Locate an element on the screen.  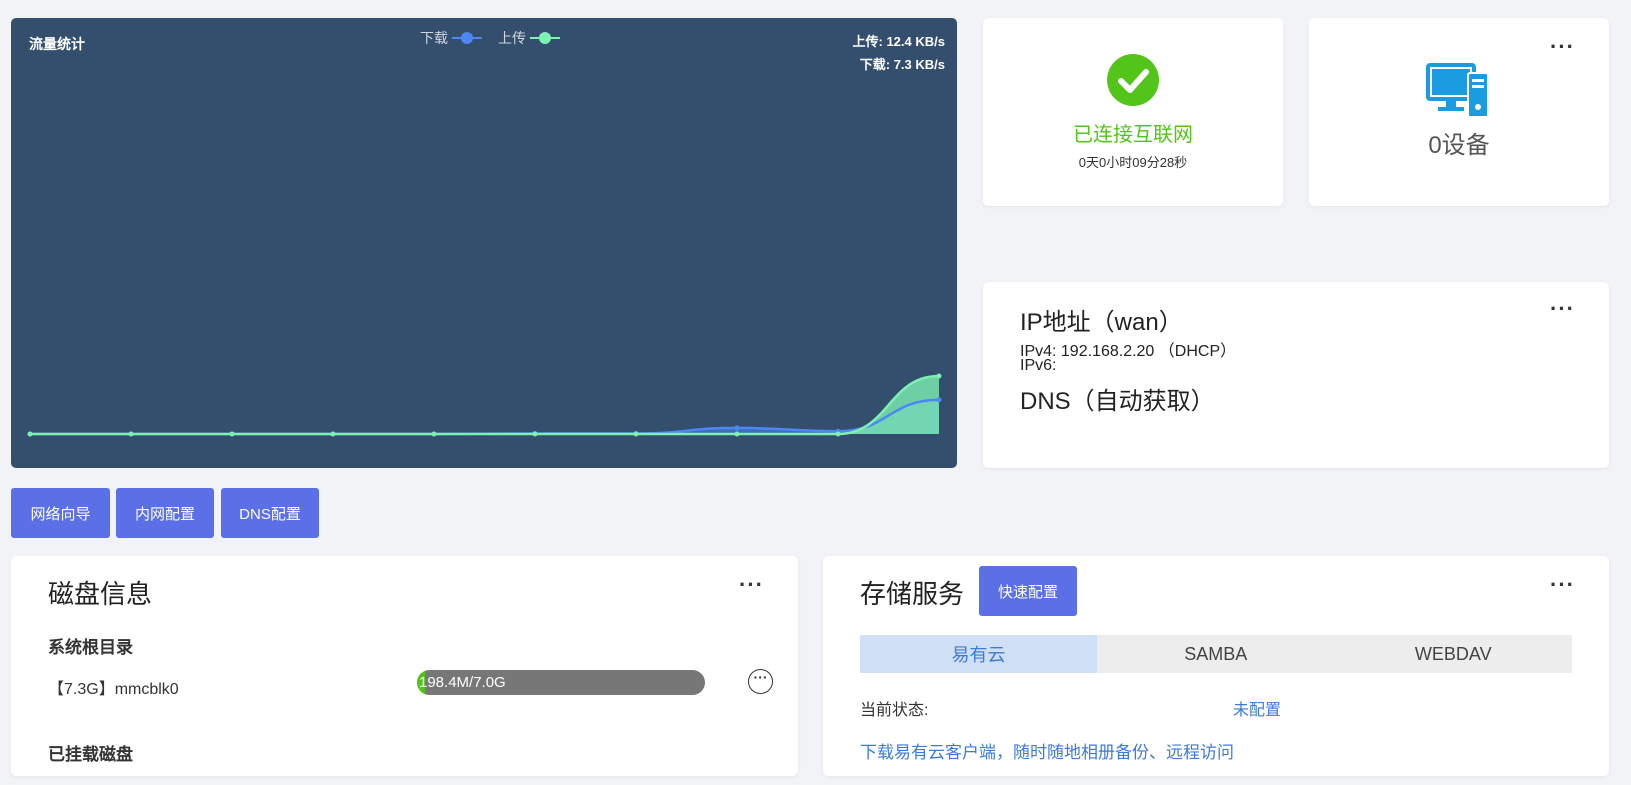
disk-usage-bar: 198.4M/7.0G is located at coordinates (561, 682).